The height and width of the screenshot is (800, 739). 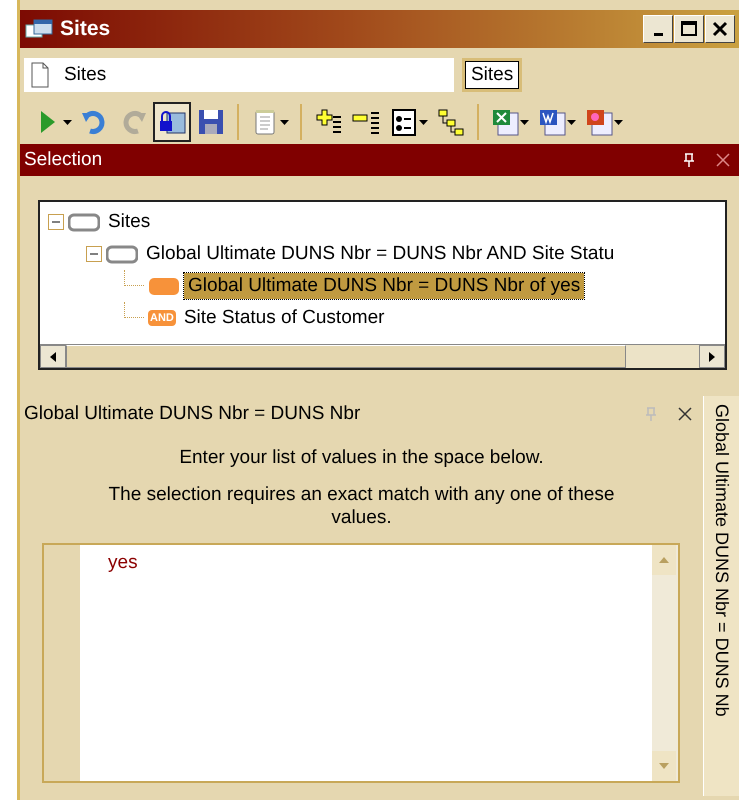 I want to click on maximize-icon, so click(x=689, y=29).